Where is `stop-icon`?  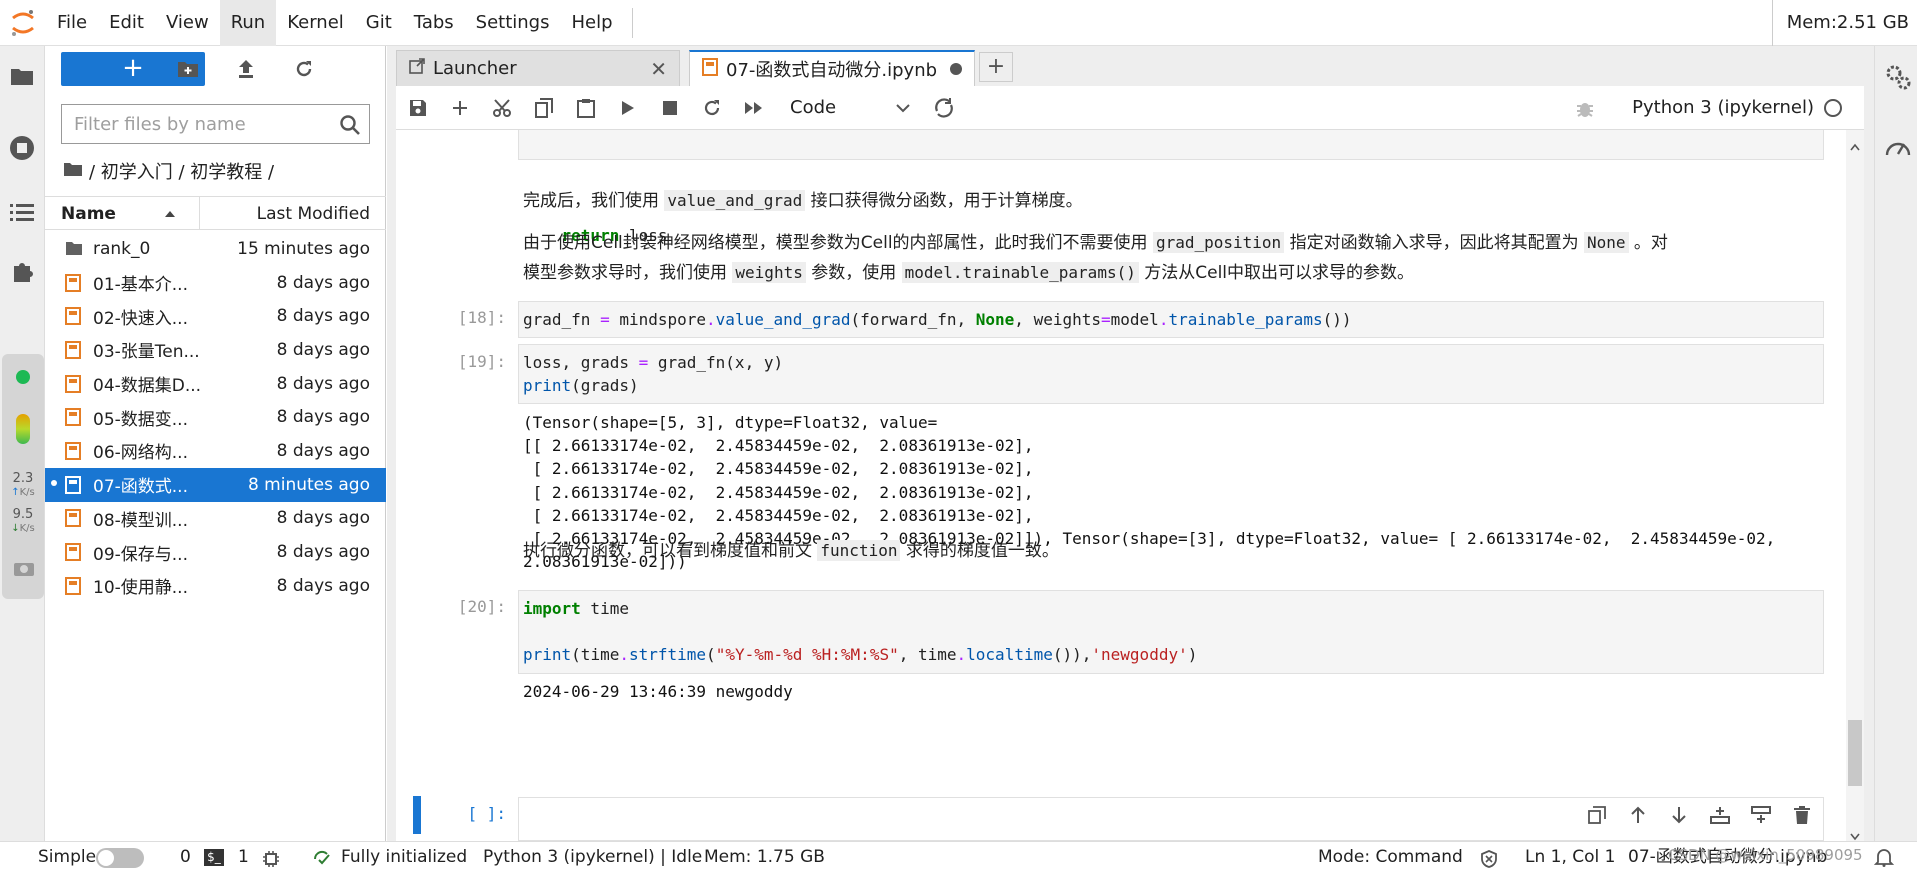 stop-icon is located at coordinates (670, 108).